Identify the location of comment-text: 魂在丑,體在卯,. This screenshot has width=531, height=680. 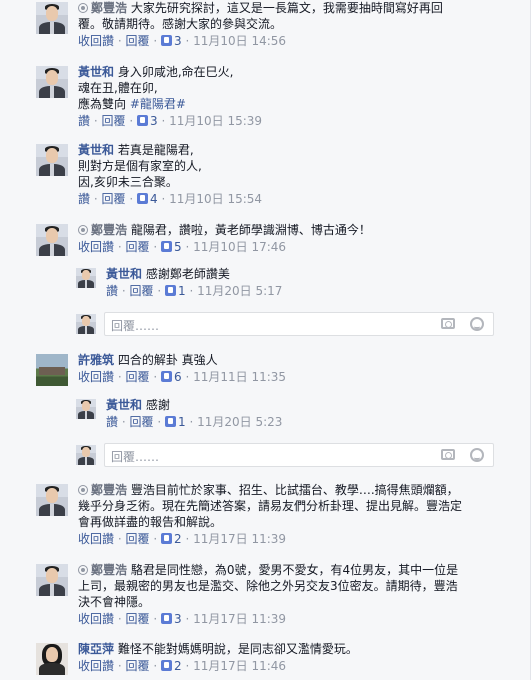
(118, 88).